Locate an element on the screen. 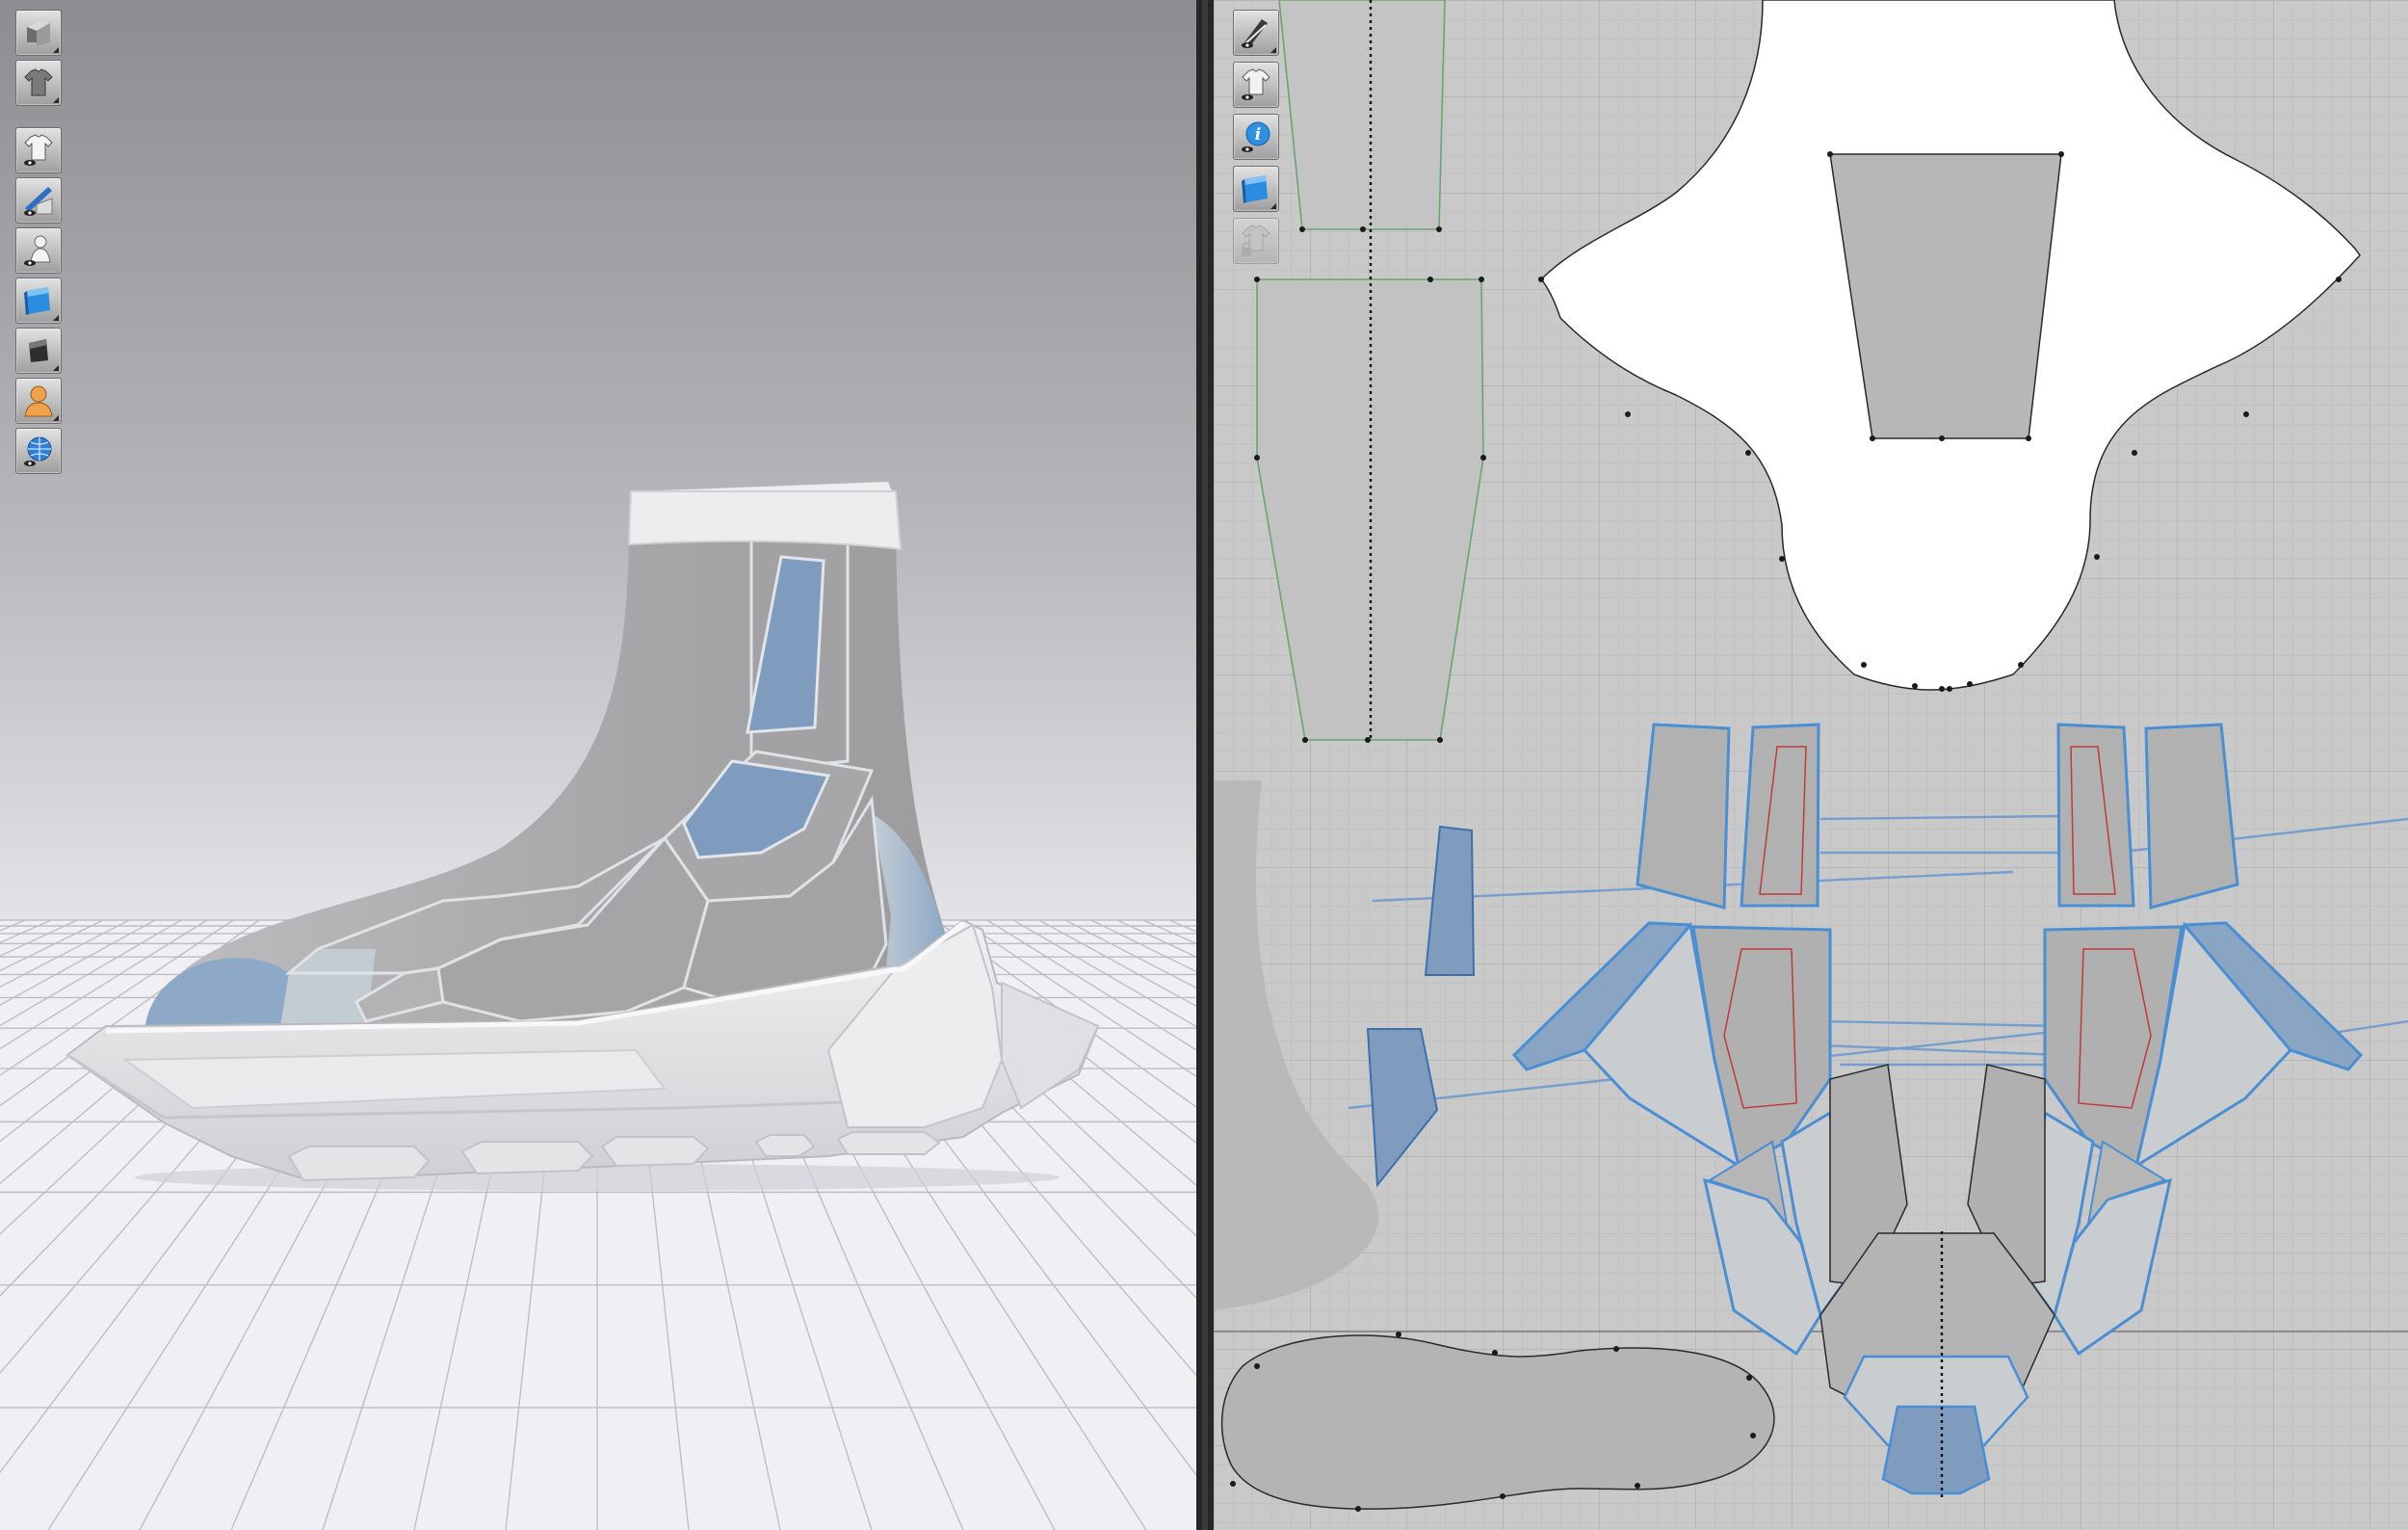 This screenshot has width=2408, height=1530. show-avatar-button is located at coordinates (38, 250).